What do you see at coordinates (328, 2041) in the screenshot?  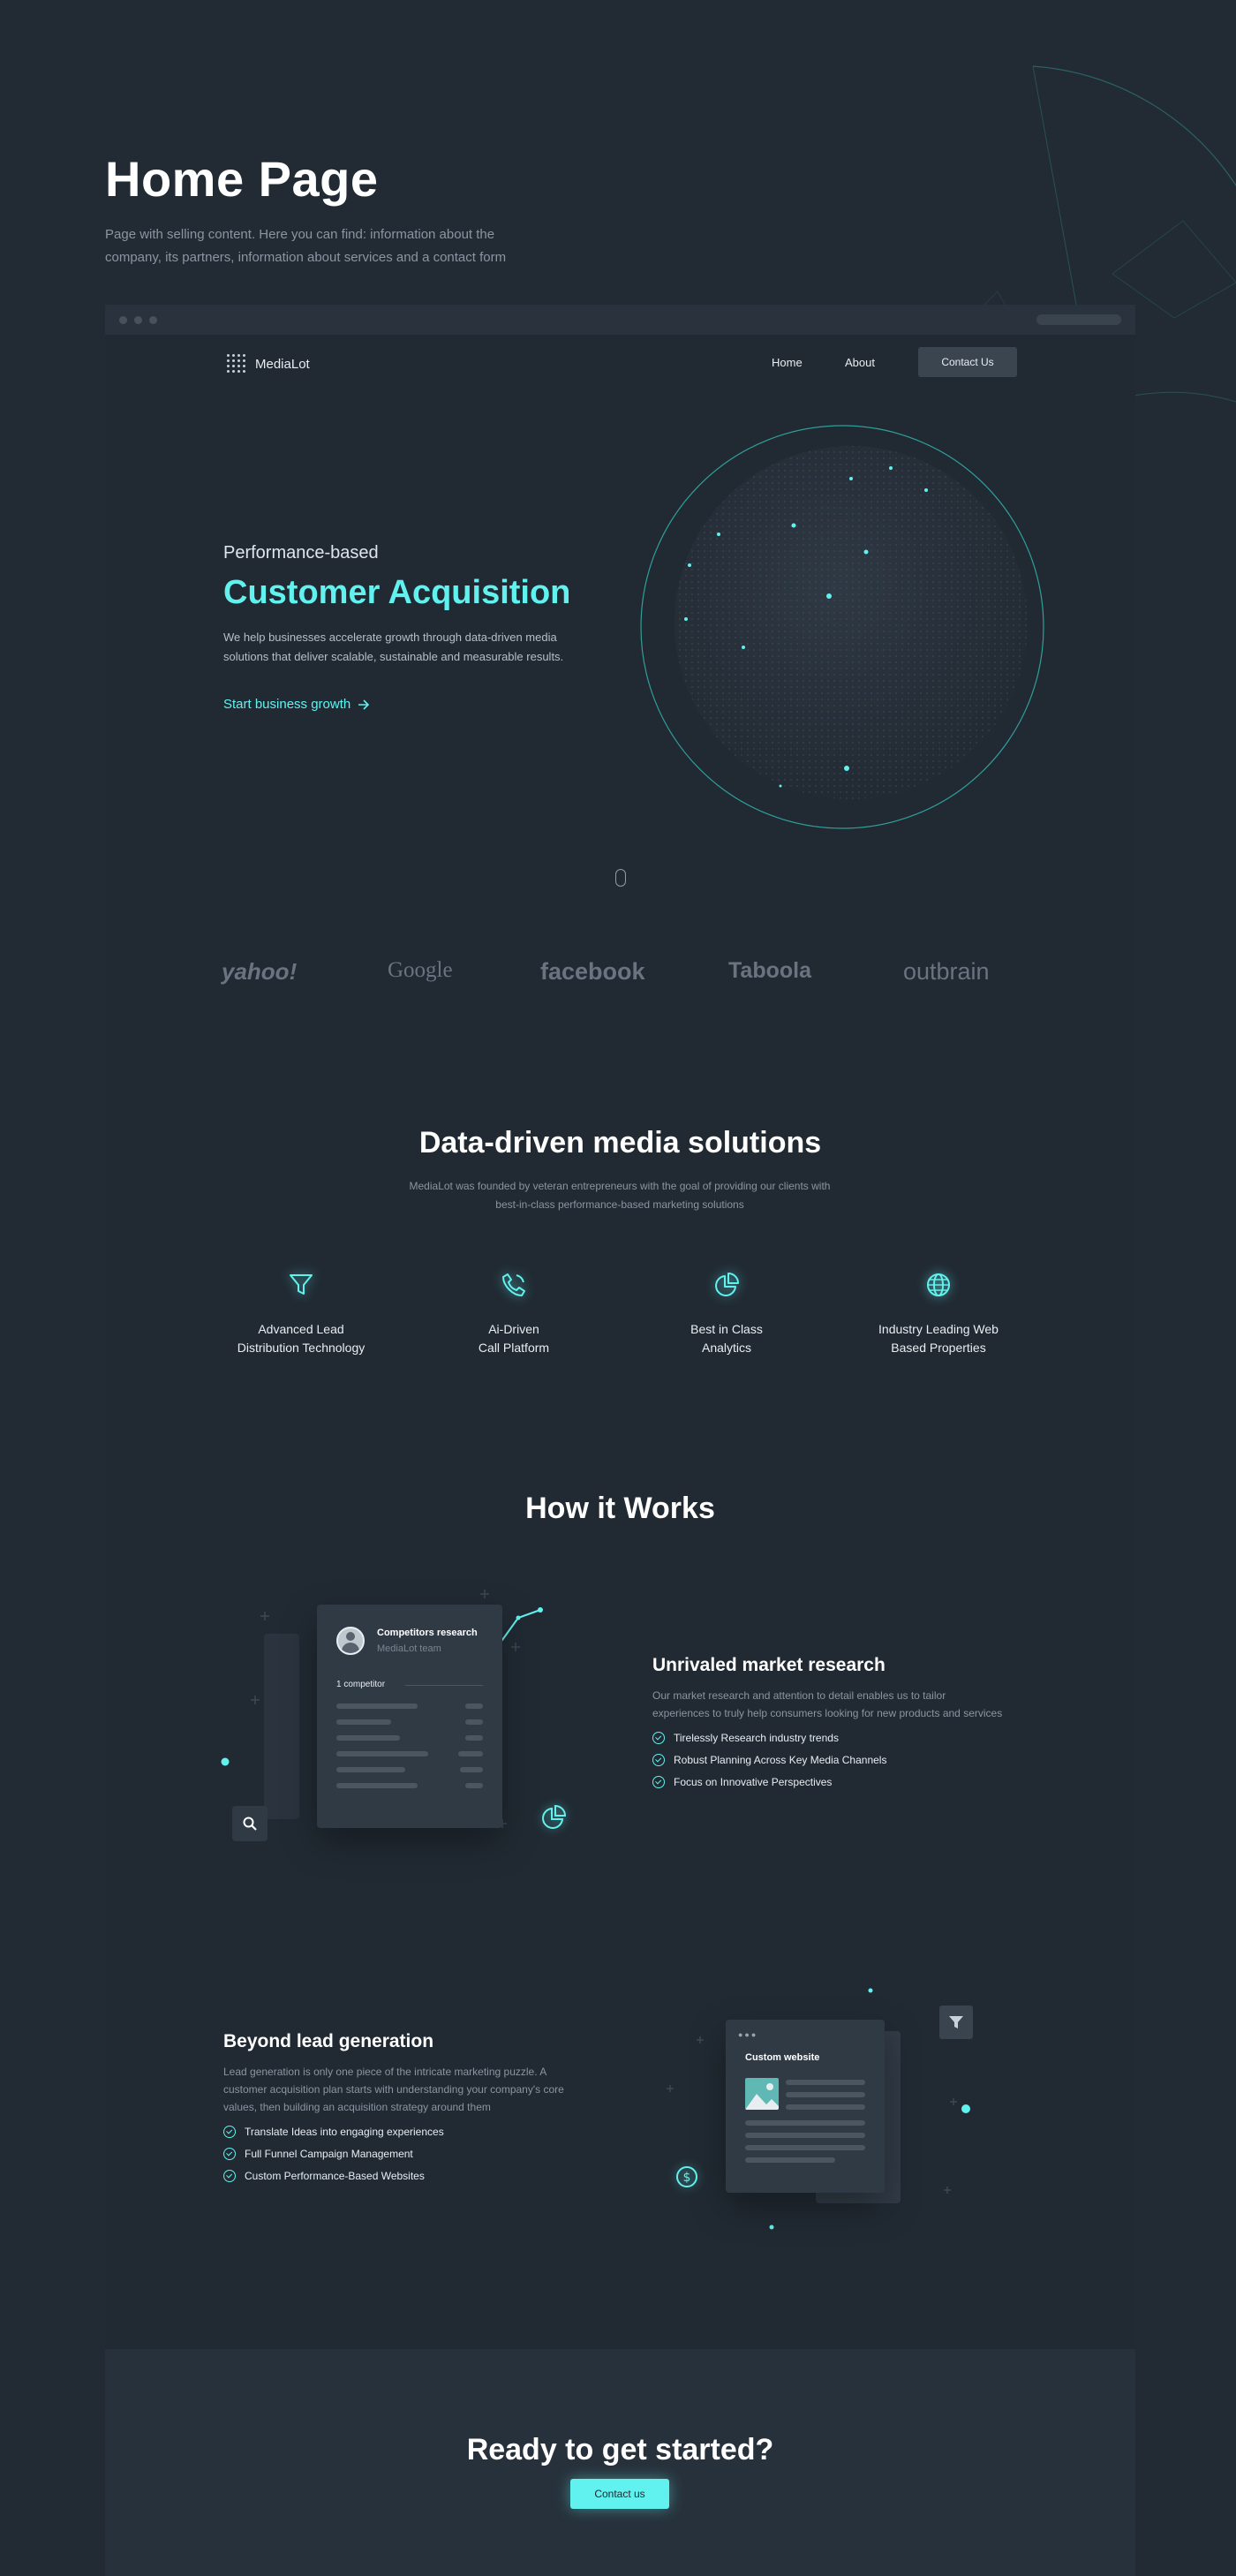 I see `block-title: Beyond lead generation` at bounding box center [328, 2041].